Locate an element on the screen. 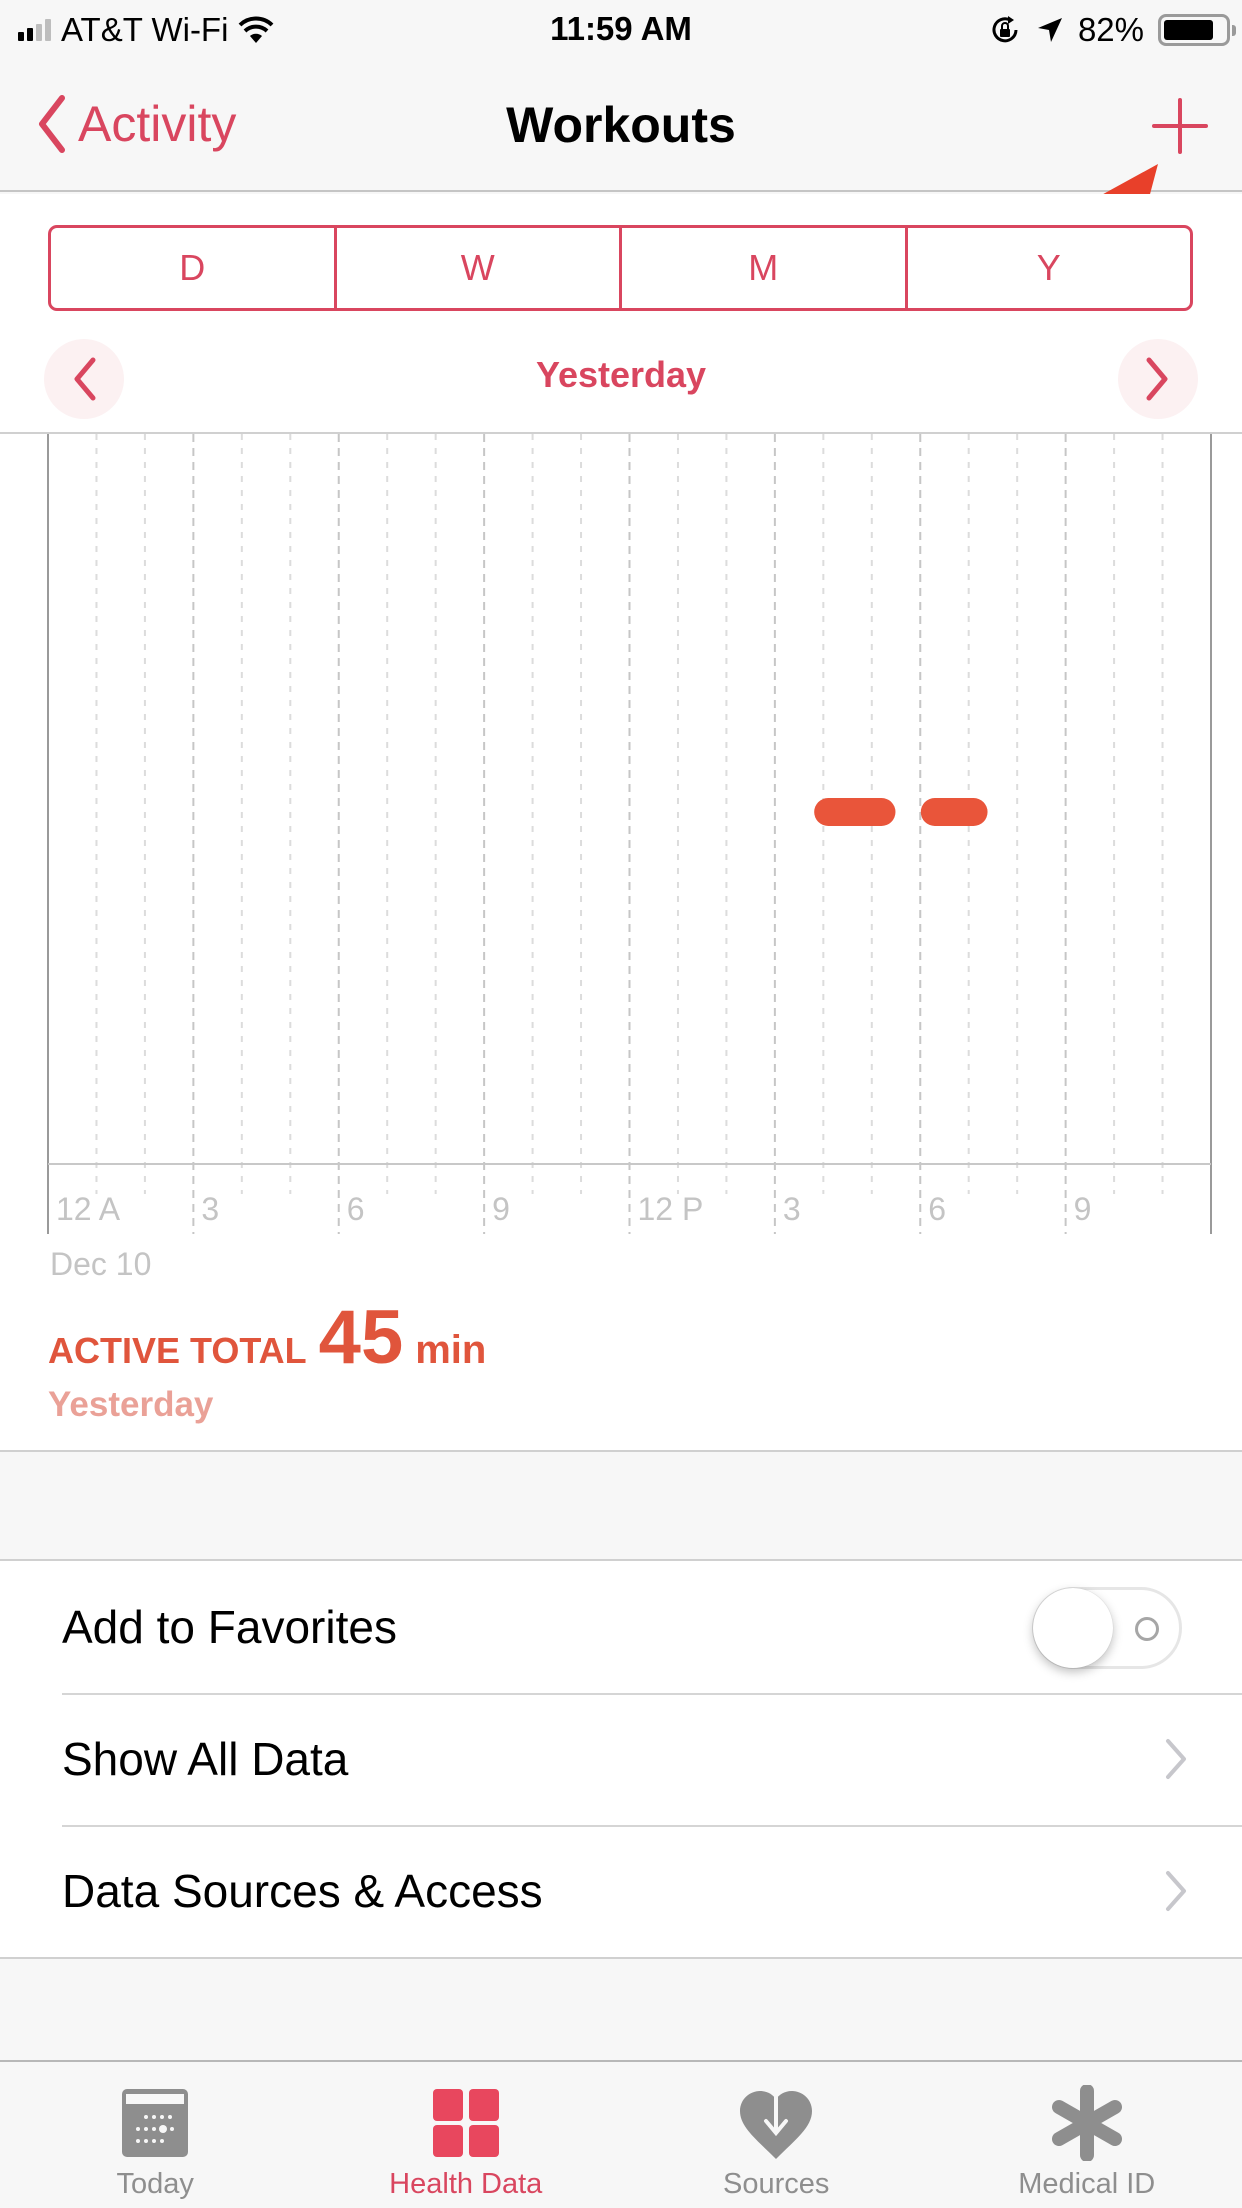 The width and height of the screenshot is (1242, 2208). tab-medical-id: Medical ID is located at coordinates (1087, 2135).